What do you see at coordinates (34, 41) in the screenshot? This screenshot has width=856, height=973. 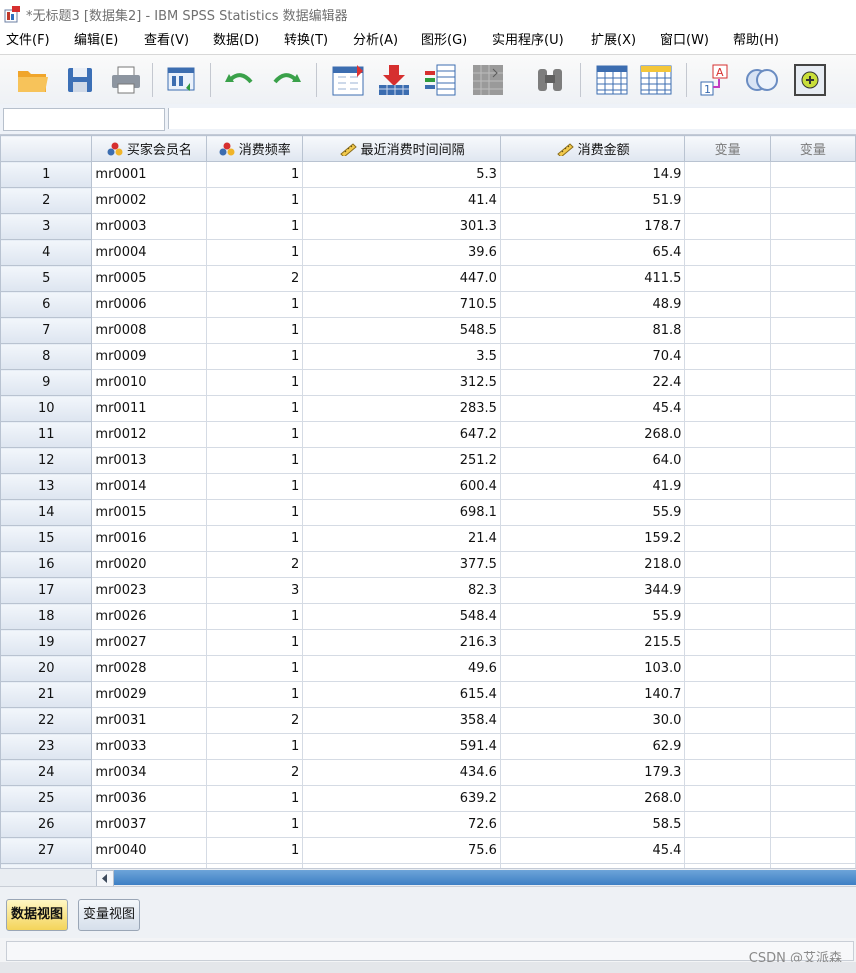 I see `menu-file: 文件(F)` at bounding box center [34, 41].